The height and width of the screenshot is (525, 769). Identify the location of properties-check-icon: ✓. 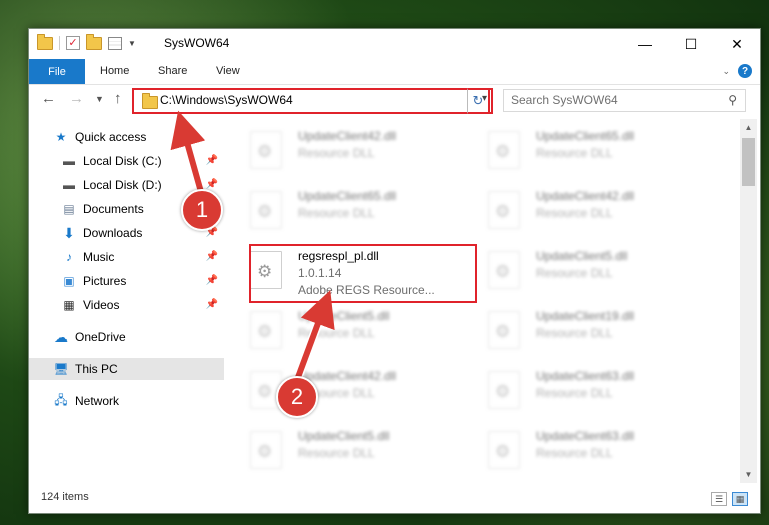
(73, 43).